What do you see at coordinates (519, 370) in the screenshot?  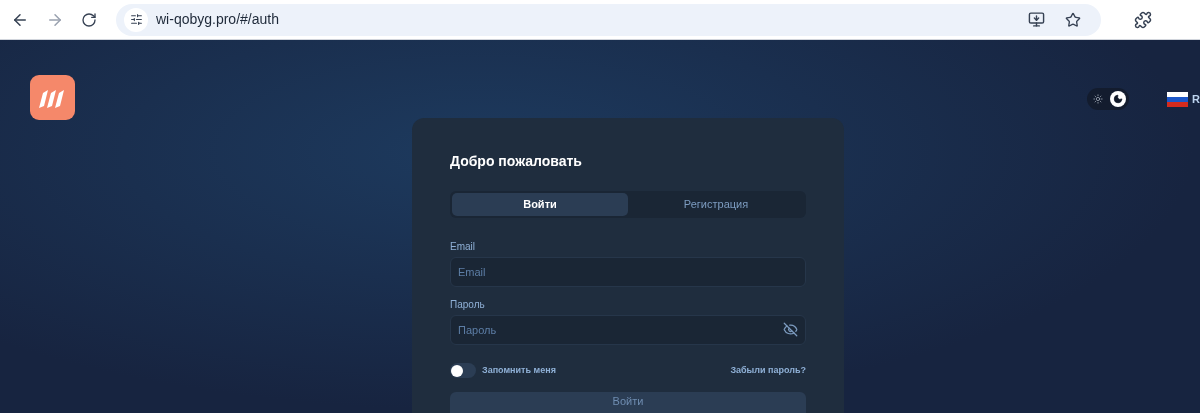 I see `remember-label: Запомнить меня` at bounding box center [519, 370].